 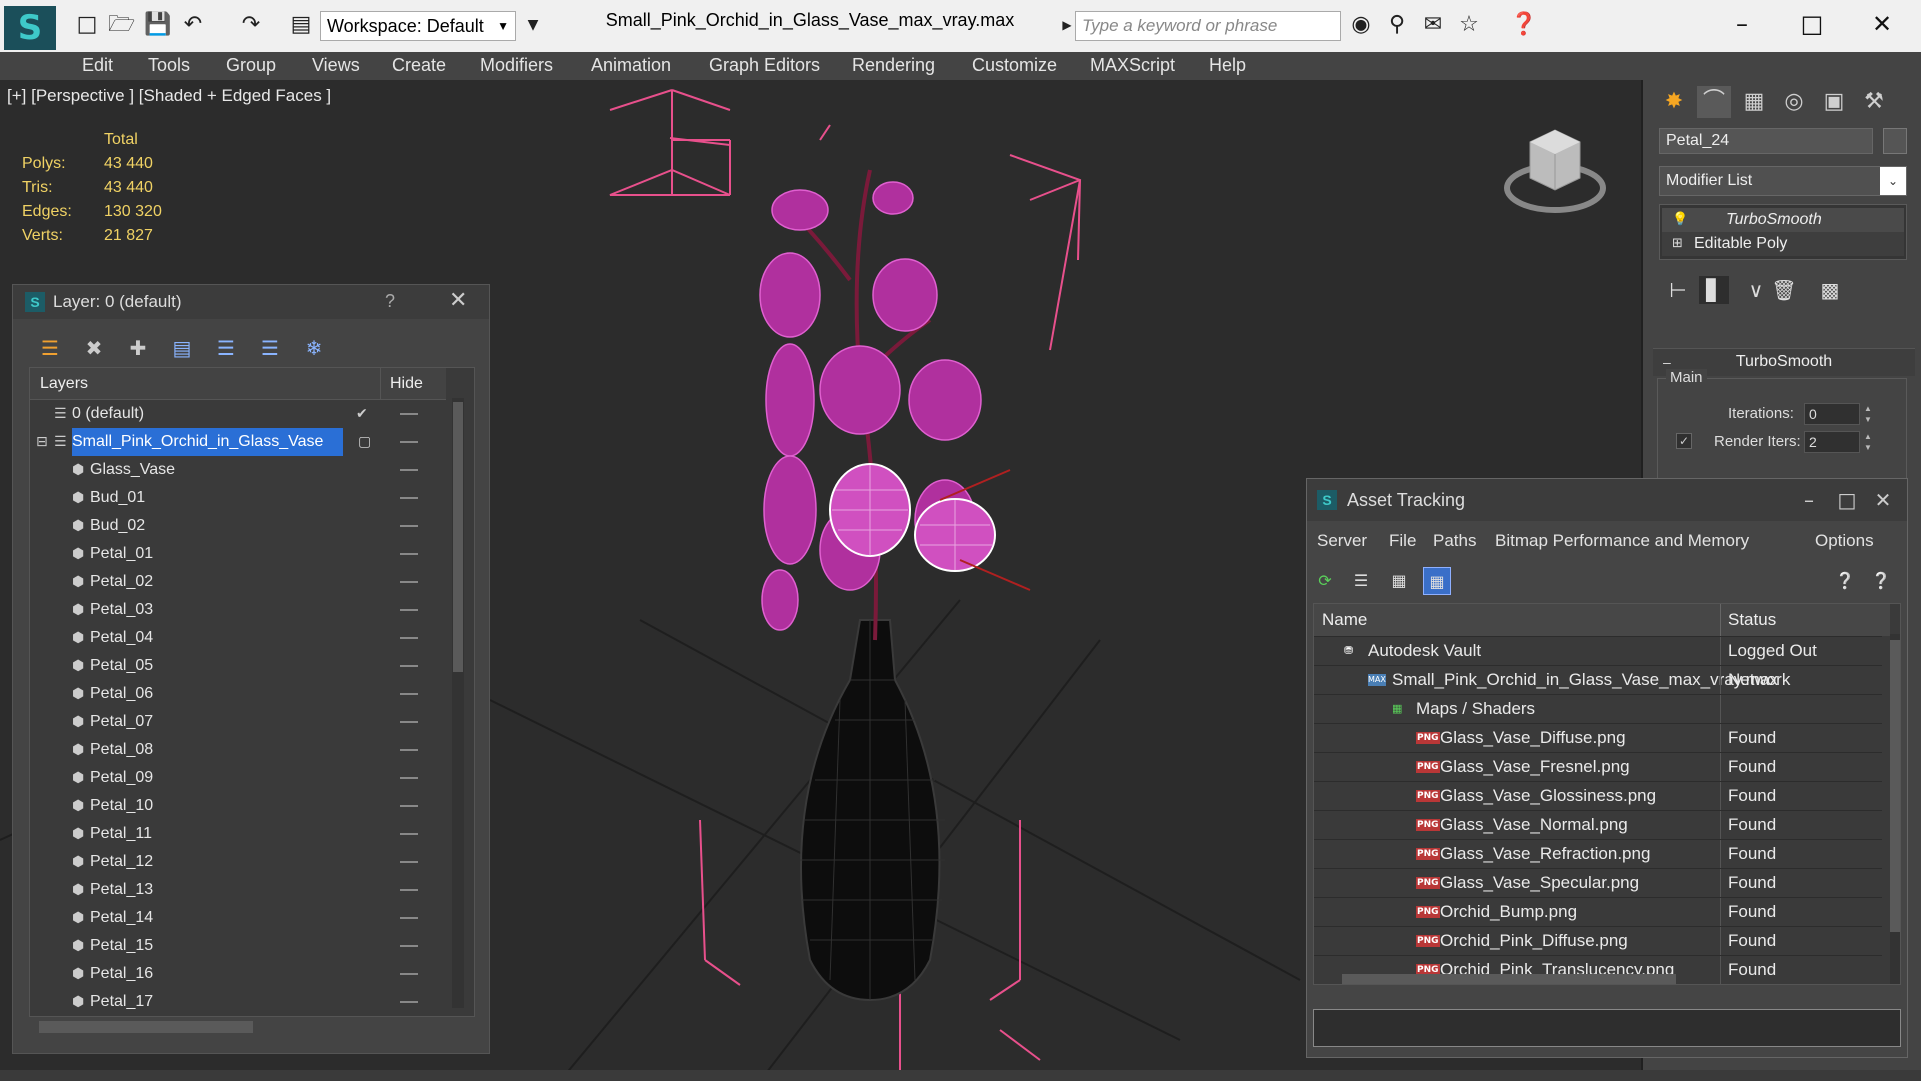 What do you see at coordinates (238, 470) in the screenshot?
I see `object-row: ⬢ Glass_Vase` at bounding box center [238, 470].